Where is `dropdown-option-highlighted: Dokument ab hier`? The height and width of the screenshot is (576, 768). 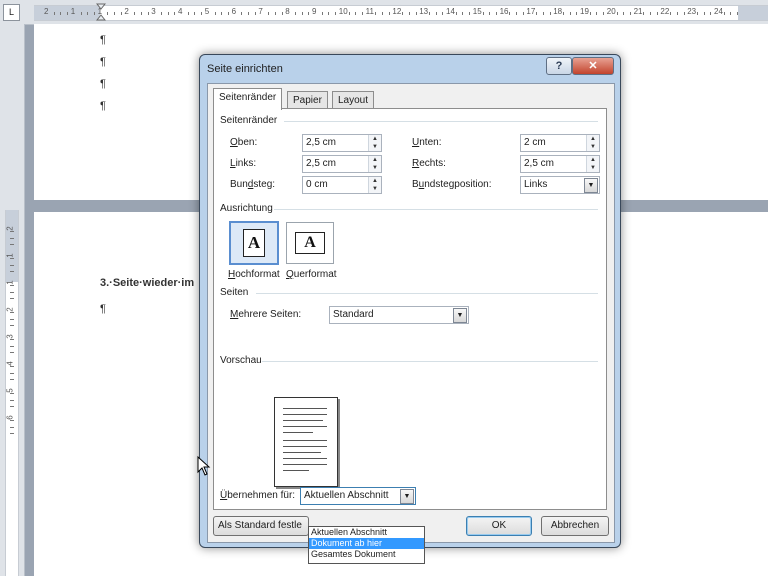 dropdown-option-highlighted: Dokument ab hier is located at coordinates (366, 543).